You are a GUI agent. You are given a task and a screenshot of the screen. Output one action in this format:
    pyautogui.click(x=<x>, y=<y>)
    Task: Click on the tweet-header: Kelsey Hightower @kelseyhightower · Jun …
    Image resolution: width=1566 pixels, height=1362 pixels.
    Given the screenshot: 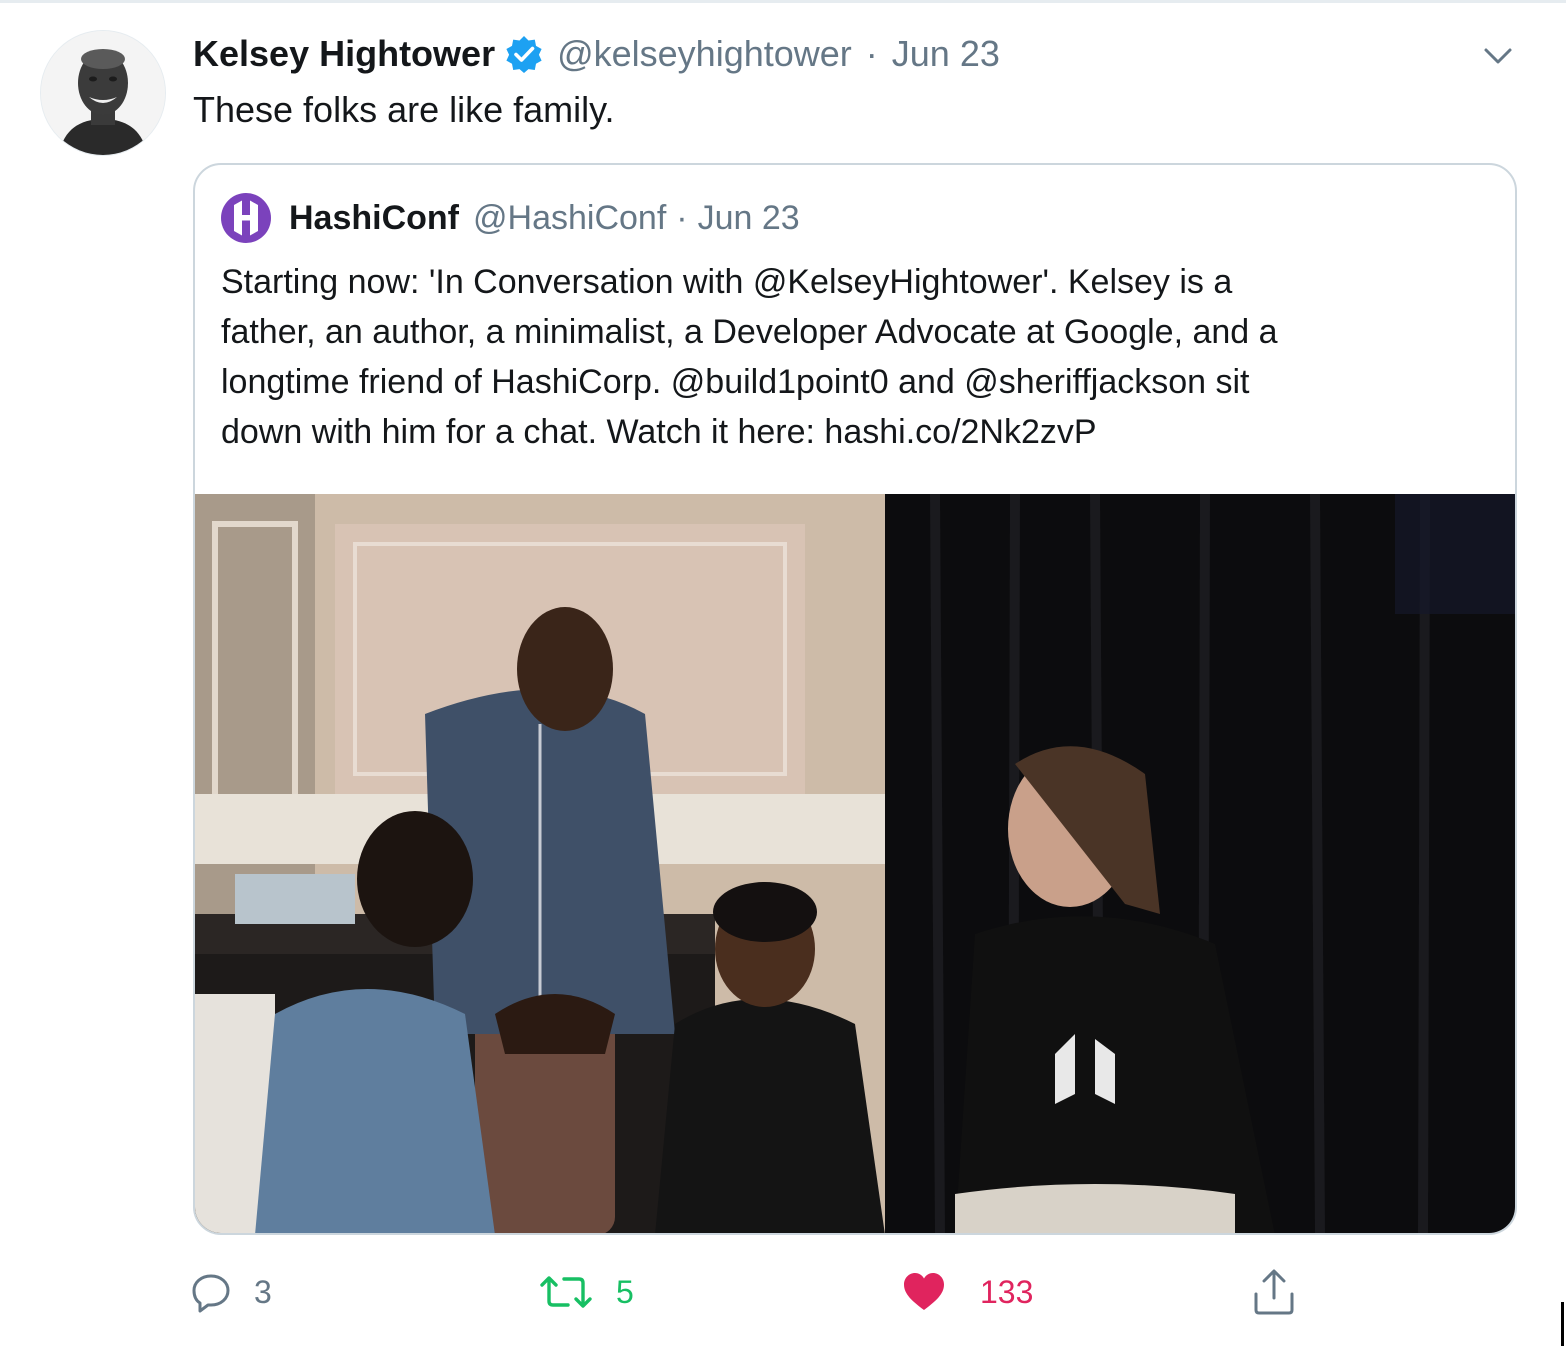 What is the action you would take?
    pyautogui.click(x=596, y=54)
    